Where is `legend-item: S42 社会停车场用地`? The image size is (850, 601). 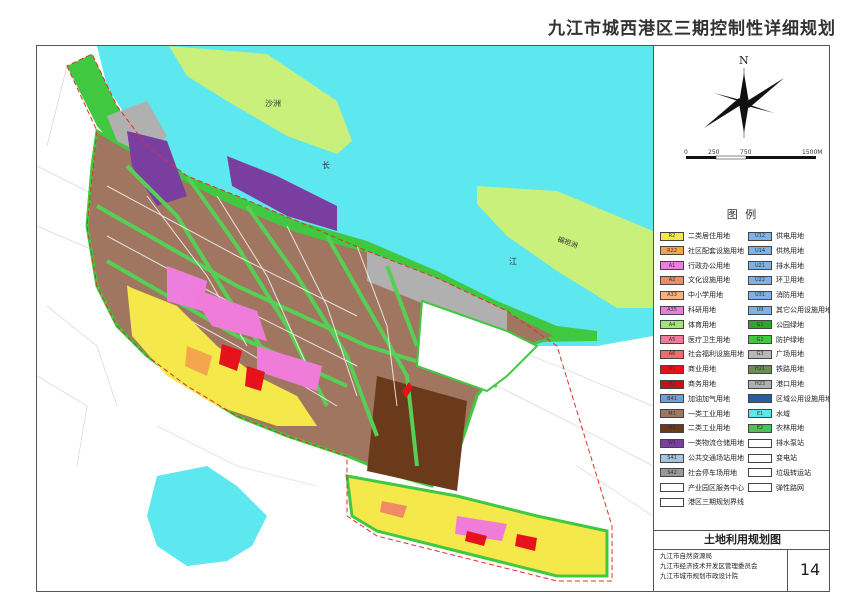 legend-item: S42 社会停车场用地 is located at coordinates (698, 473).